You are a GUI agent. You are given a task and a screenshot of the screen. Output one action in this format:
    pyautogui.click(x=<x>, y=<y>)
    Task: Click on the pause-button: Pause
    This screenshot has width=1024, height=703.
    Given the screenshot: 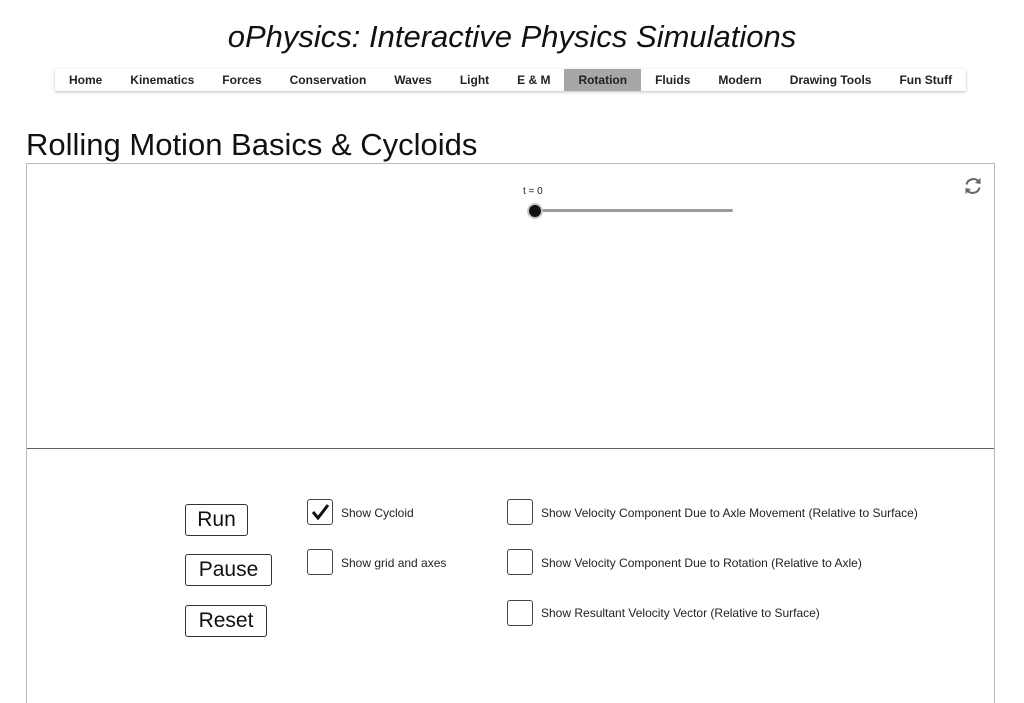 What is the action you would take?
    pyautogui.click(x=228, y=570)
    